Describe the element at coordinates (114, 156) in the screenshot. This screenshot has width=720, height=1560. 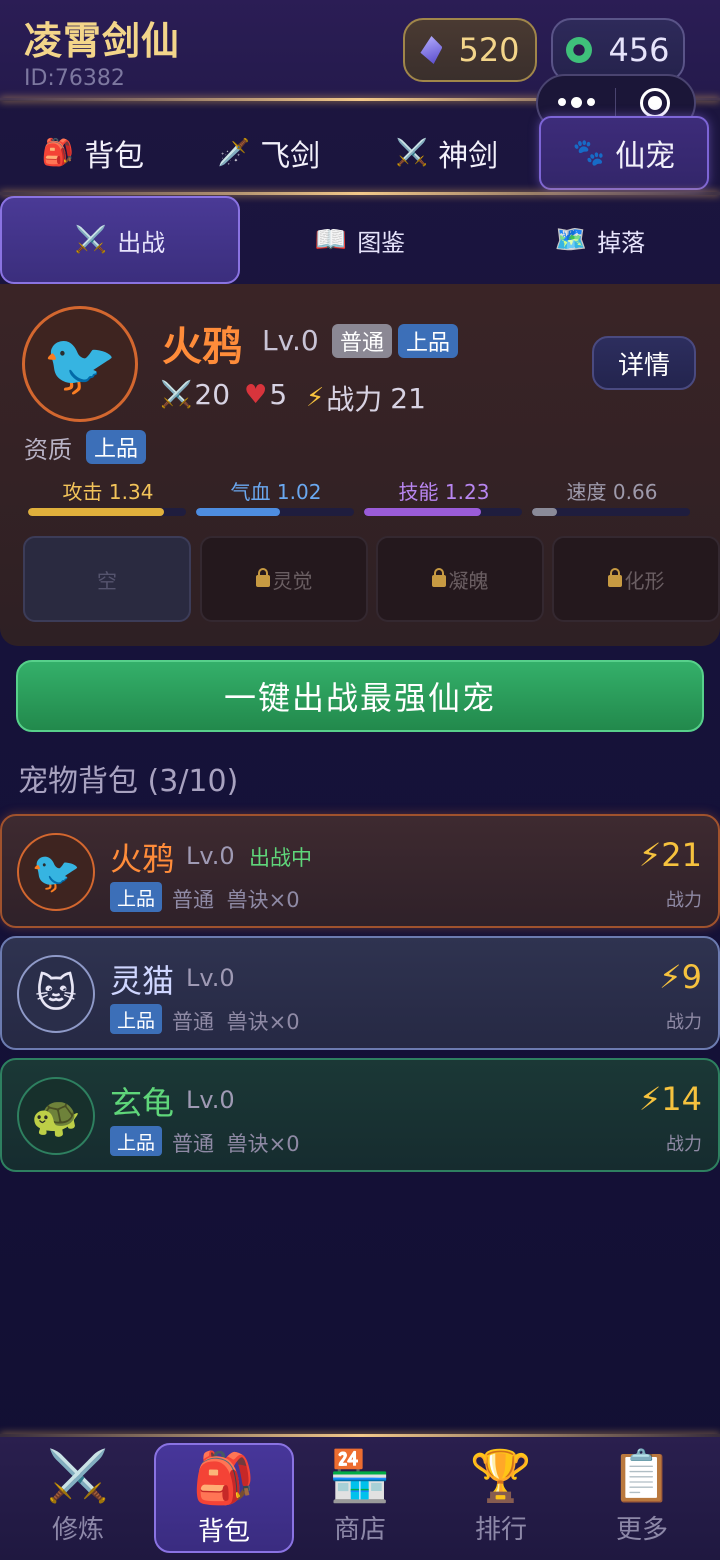
I see `tab-label: 背包` at that location.